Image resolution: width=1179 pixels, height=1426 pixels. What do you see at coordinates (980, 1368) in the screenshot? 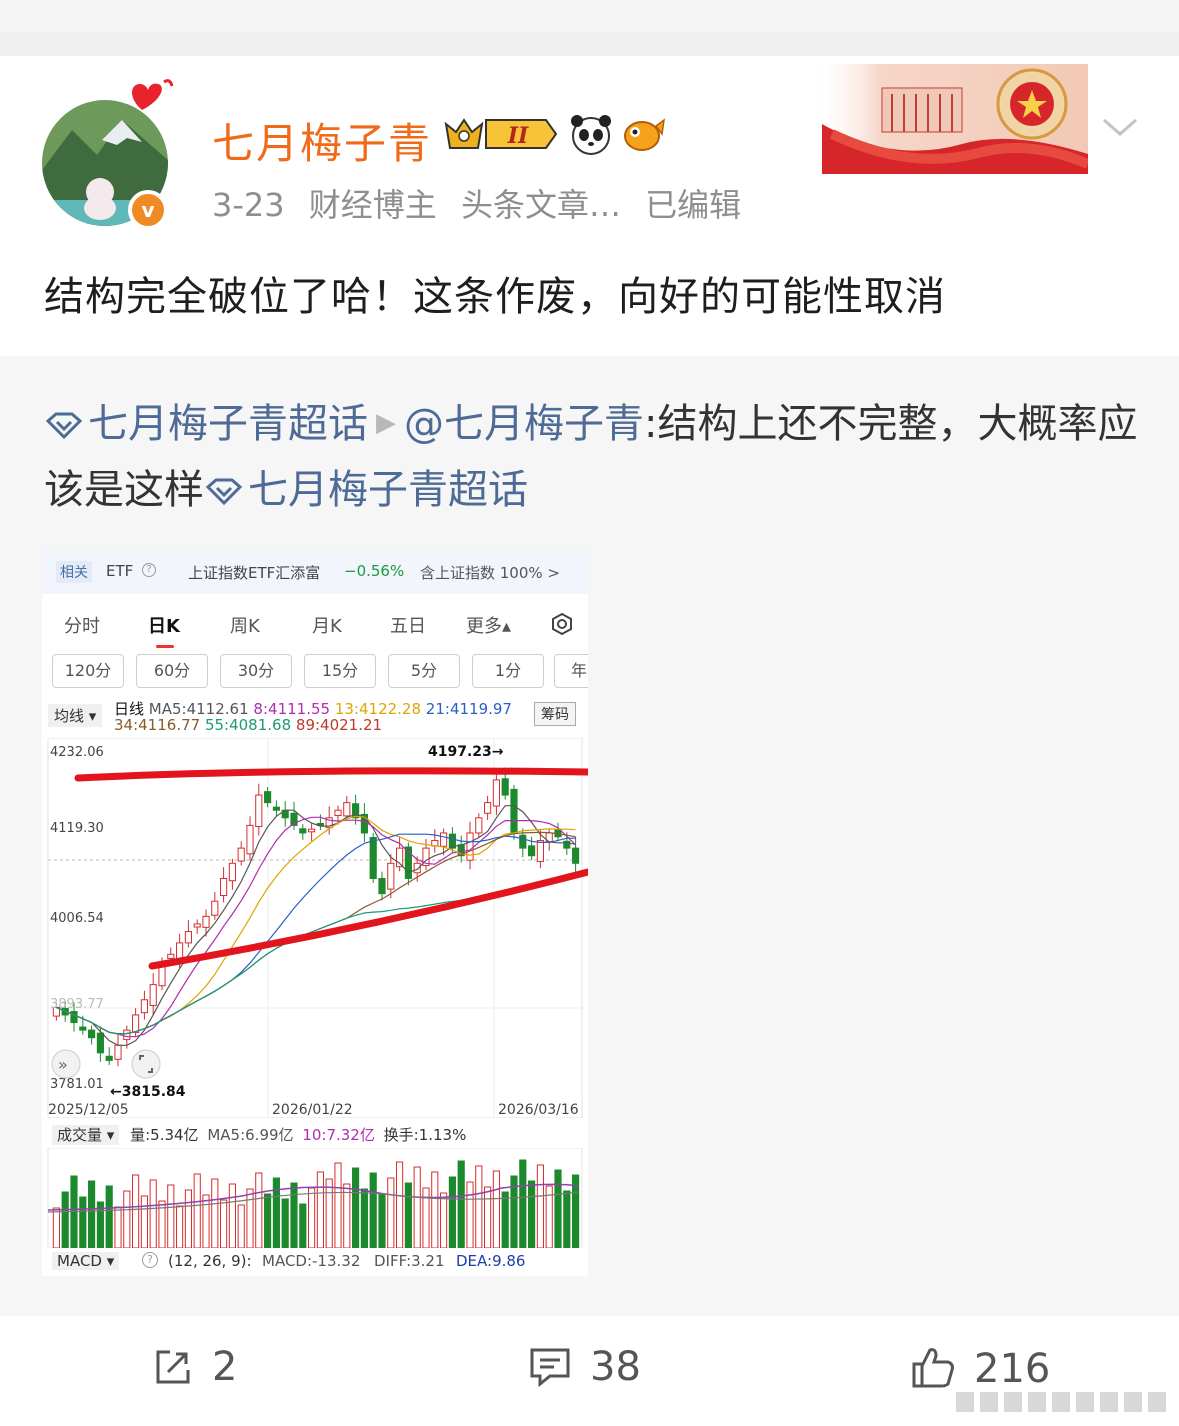
I see `like-button: 216` at bounding box center [980, 1368].